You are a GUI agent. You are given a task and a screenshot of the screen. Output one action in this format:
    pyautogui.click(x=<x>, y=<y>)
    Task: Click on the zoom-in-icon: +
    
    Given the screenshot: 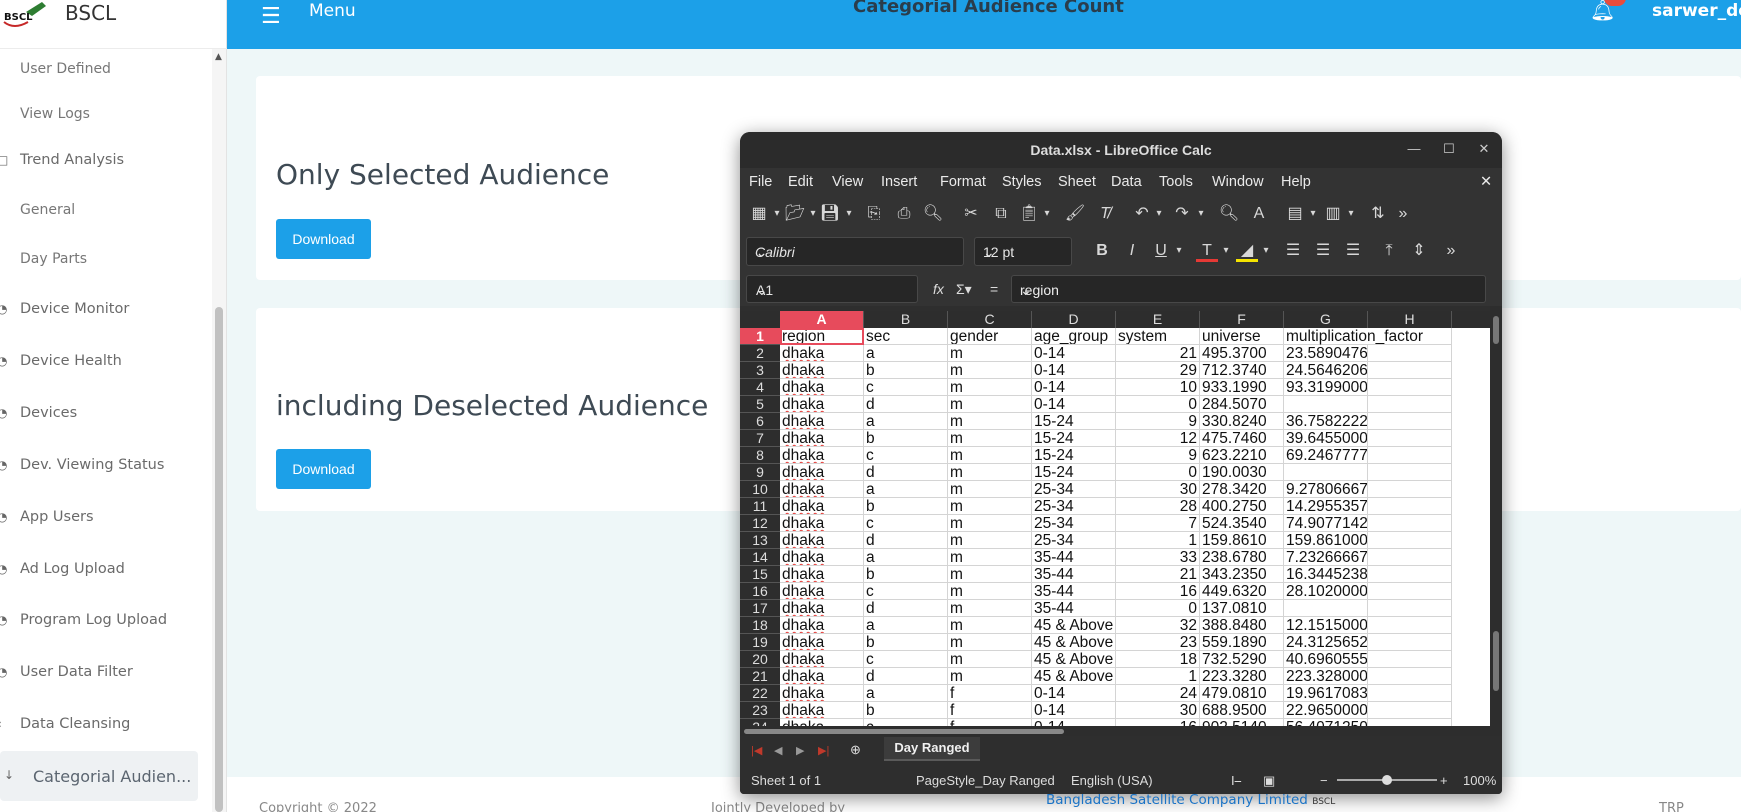 What is the action you would take?
    pyautogui.click(x=1444, y=780)
    